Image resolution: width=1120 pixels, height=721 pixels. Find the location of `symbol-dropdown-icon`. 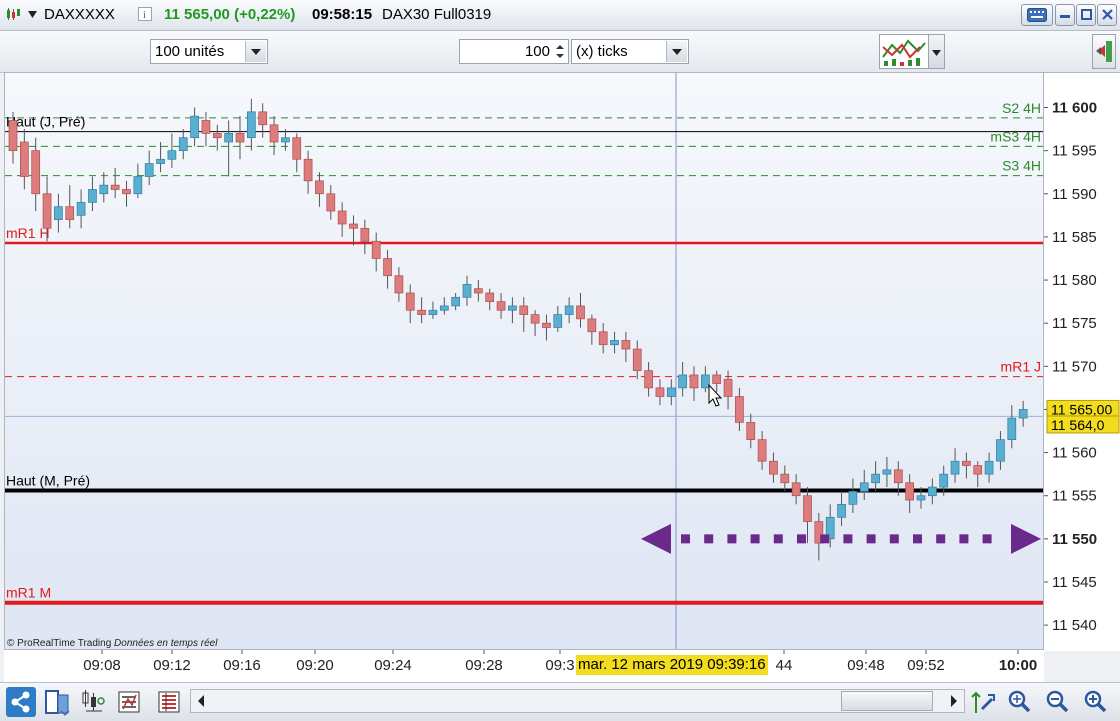

symbol-dropdown-icon is located at coordinates (32, 14).